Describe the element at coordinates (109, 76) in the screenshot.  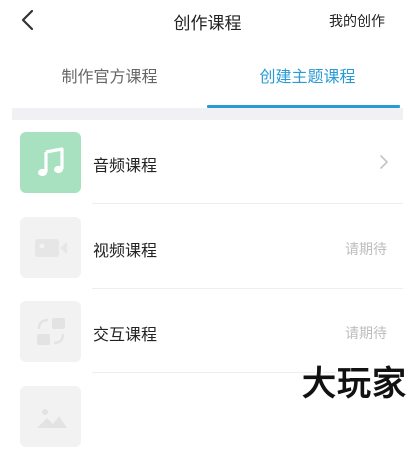
I see `tab-label: 制作官方课程` at that location.